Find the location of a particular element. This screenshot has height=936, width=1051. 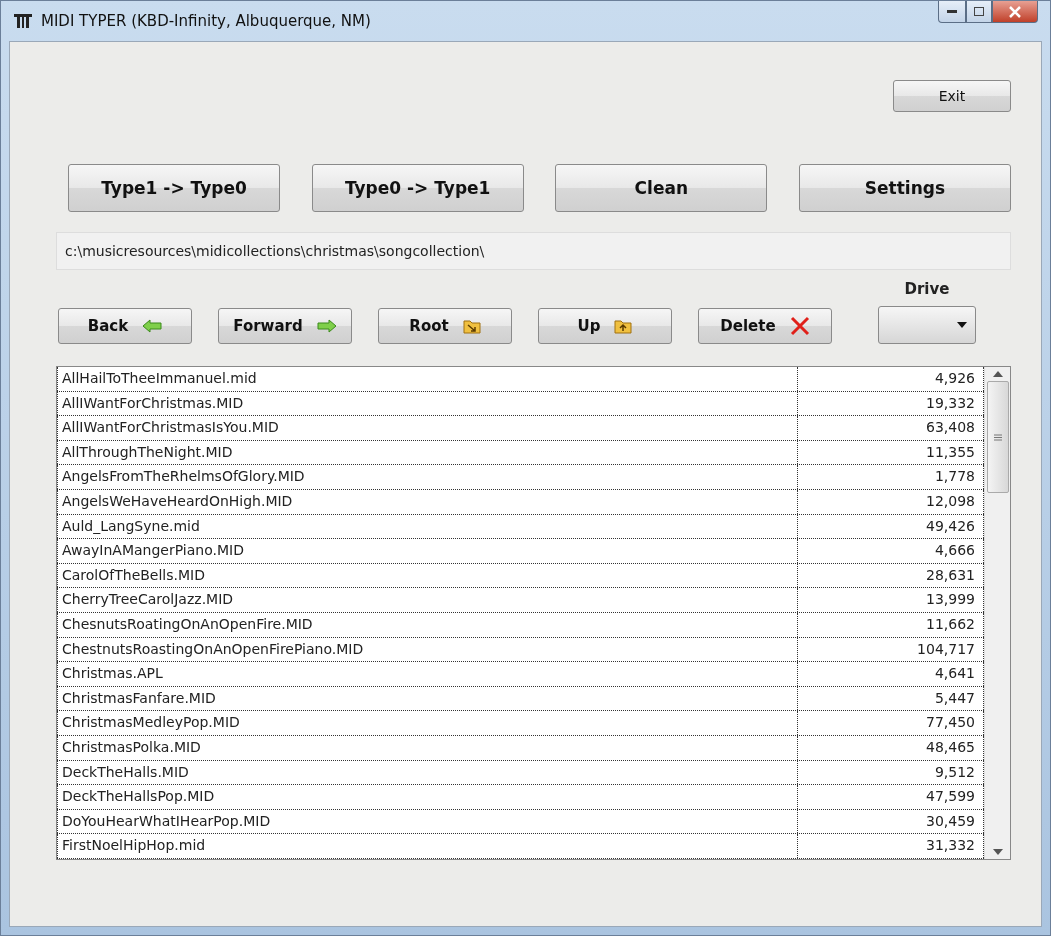

right-arrow-icon is located at coordinates (326, 326).